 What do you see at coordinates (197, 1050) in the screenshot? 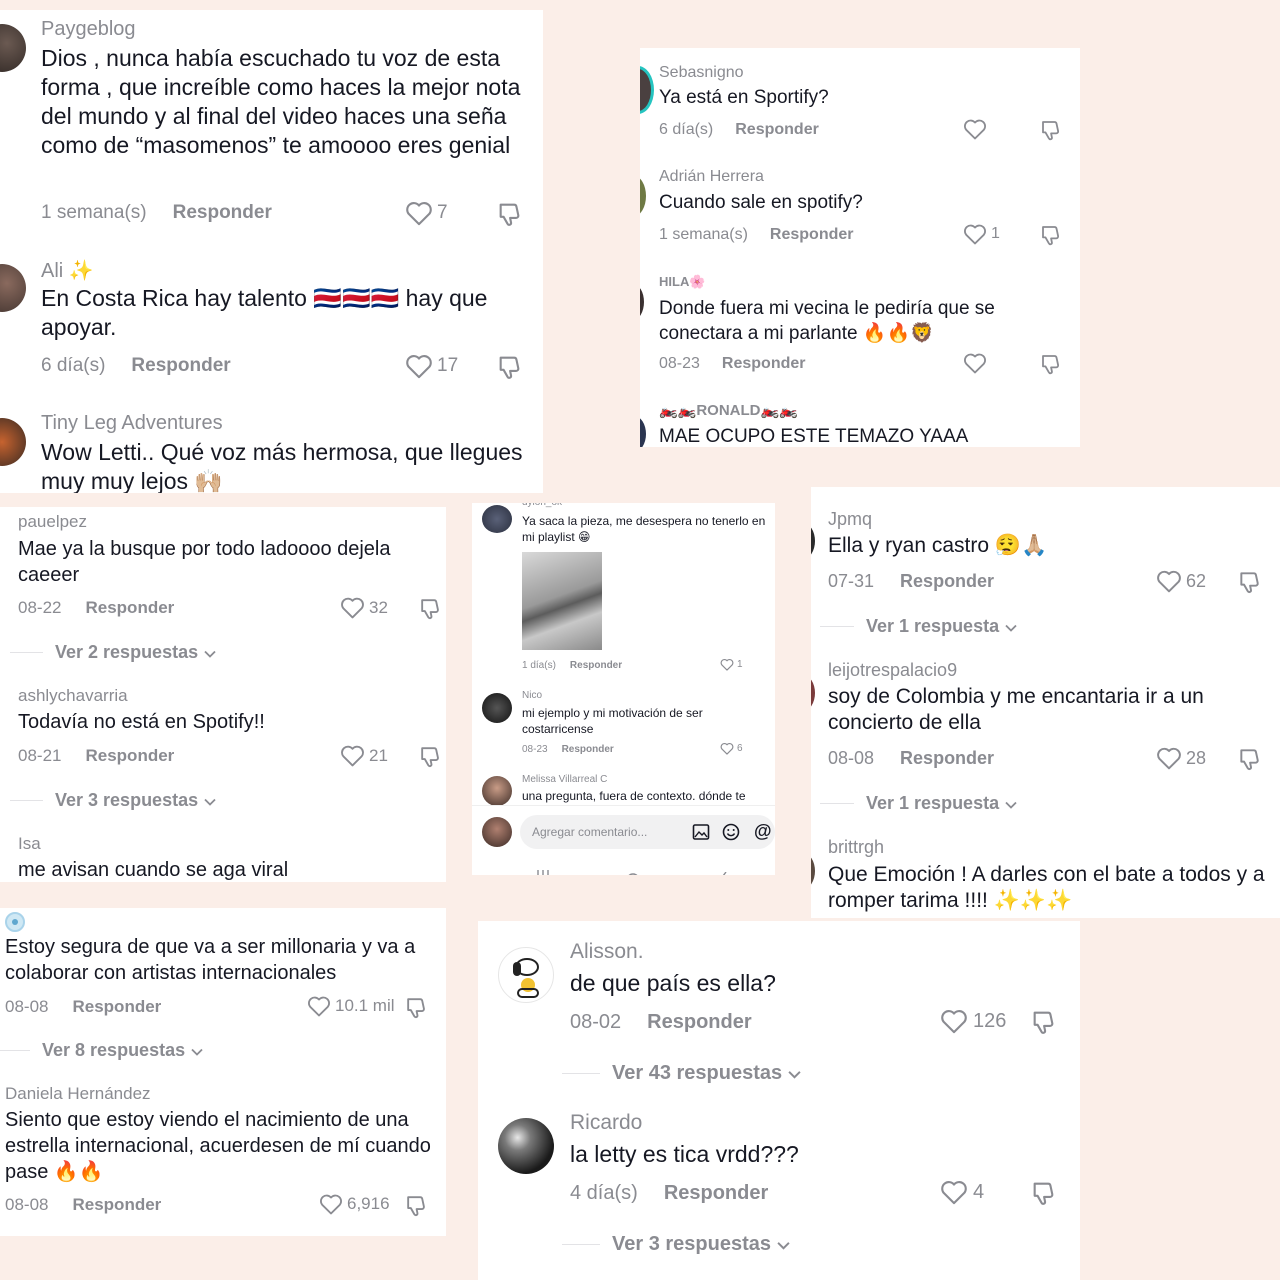
I see `chevron-down-icon` at bounding box center [197, 1050].